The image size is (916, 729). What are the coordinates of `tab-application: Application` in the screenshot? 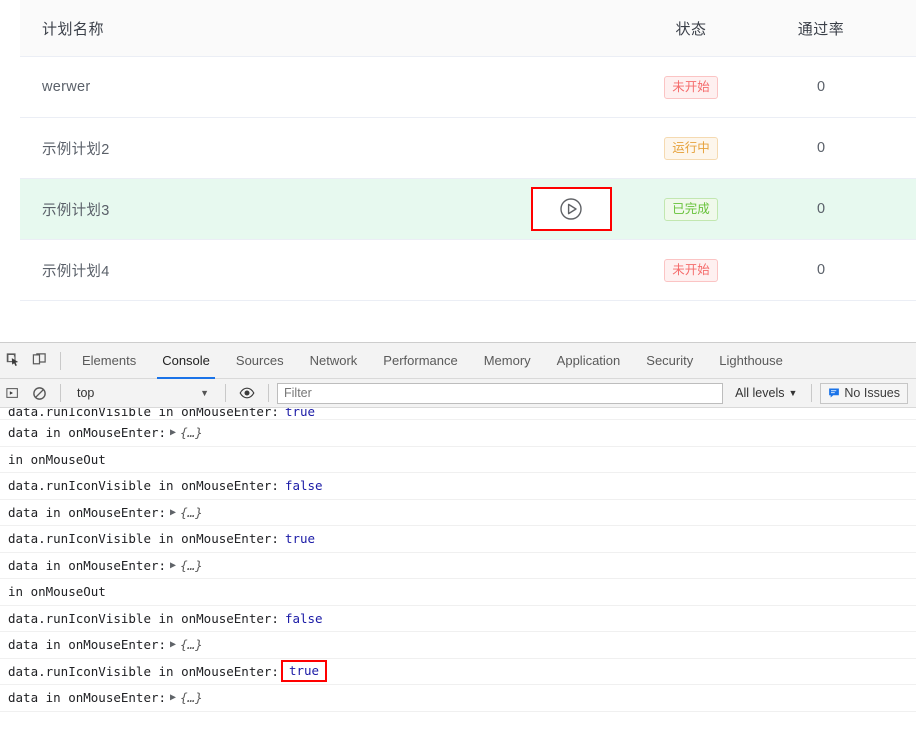 It's located at (589, 361).